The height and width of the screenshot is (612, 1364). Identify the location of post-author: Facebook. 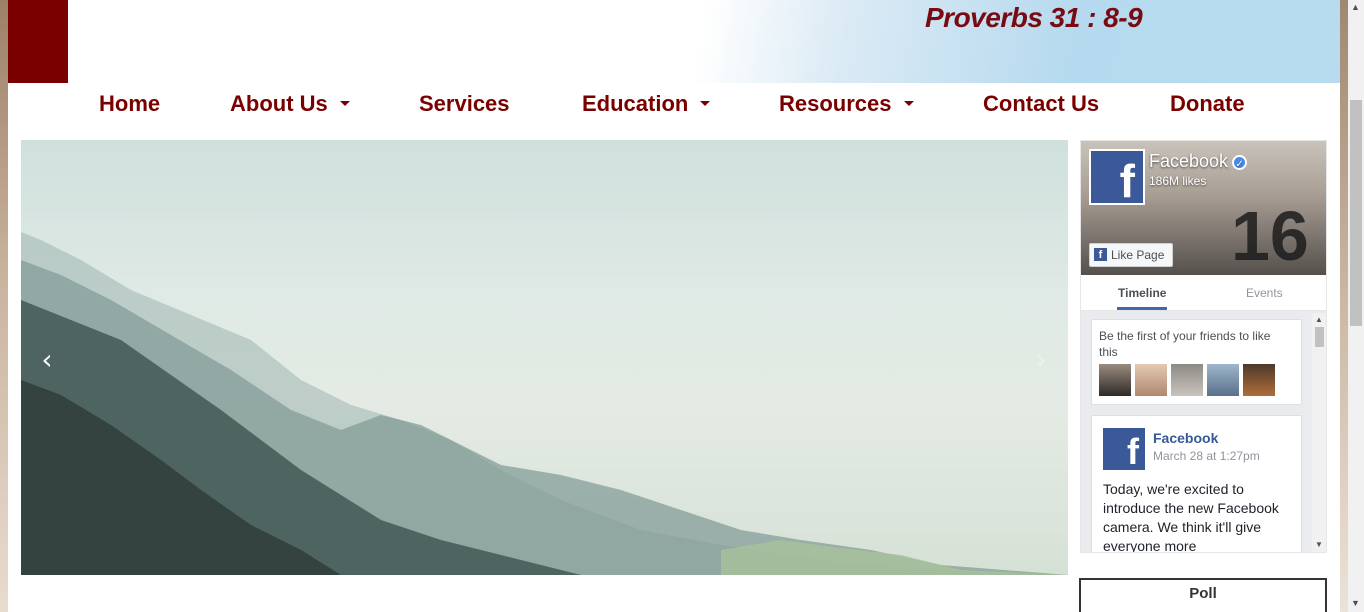
(1185, 438).